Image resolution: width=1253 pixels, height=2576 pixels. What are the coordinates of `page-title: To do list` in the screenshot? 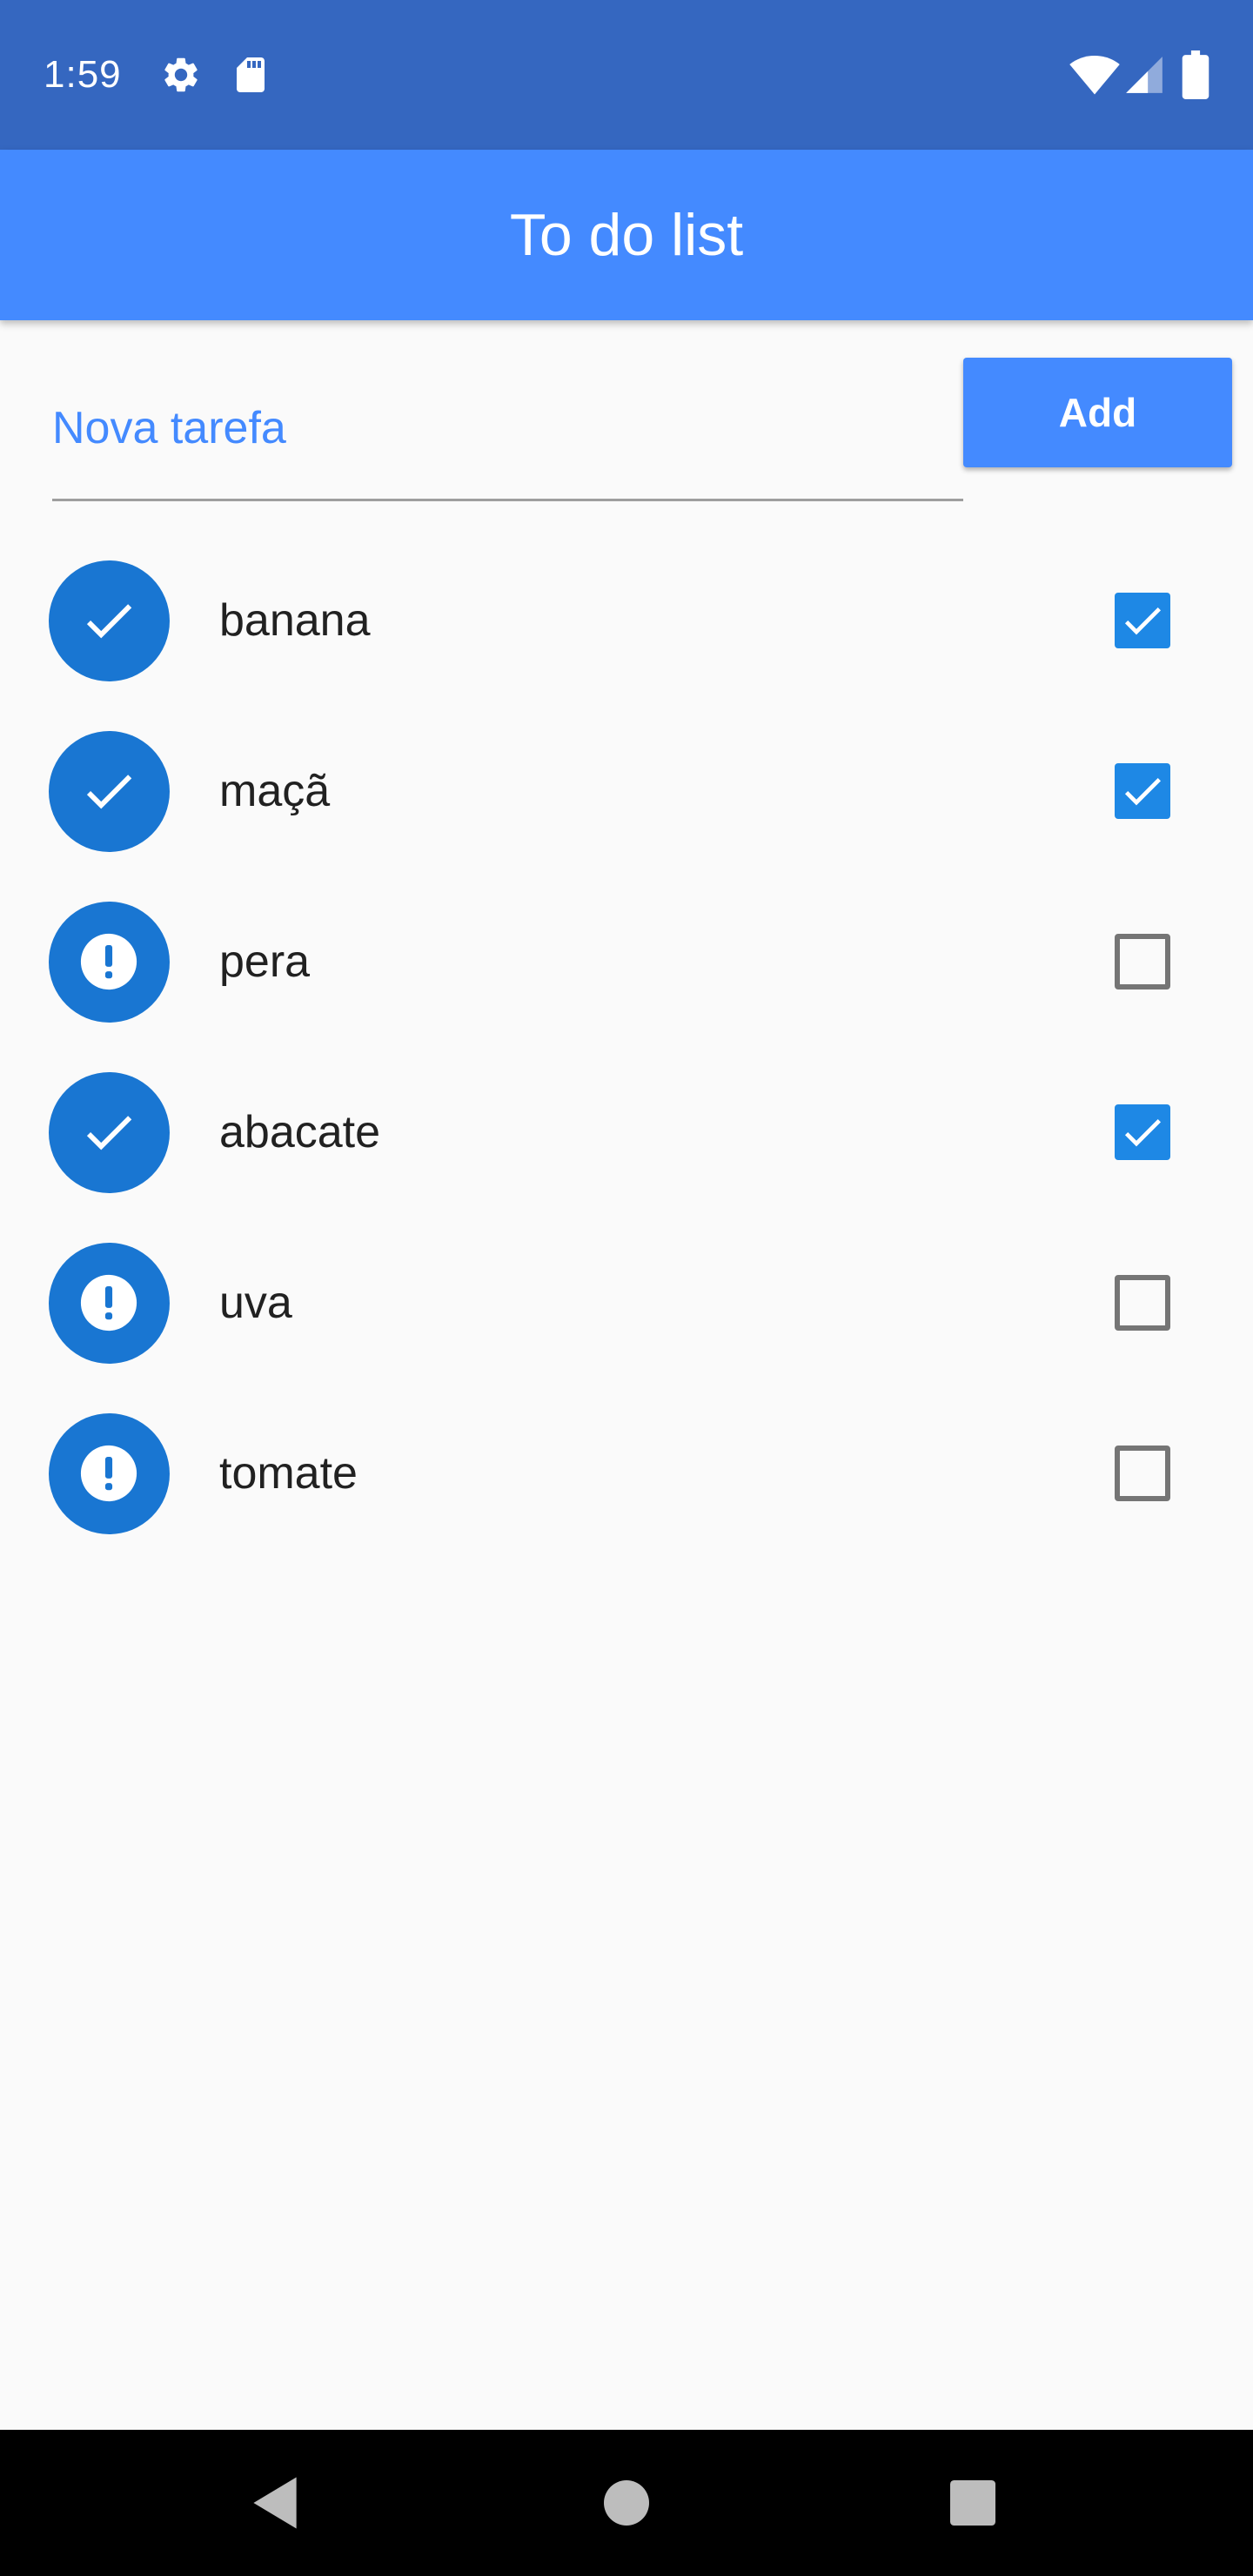 It's located at (626, 235).